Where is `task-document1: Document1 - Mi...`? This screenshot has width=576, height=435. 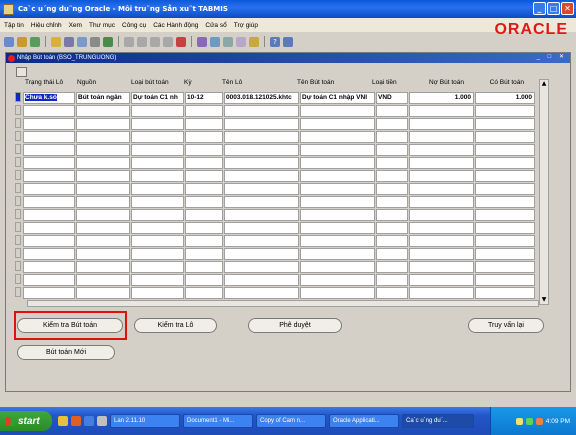
task-document1: Document1 - Mi... is located at coordinates (218, 421).